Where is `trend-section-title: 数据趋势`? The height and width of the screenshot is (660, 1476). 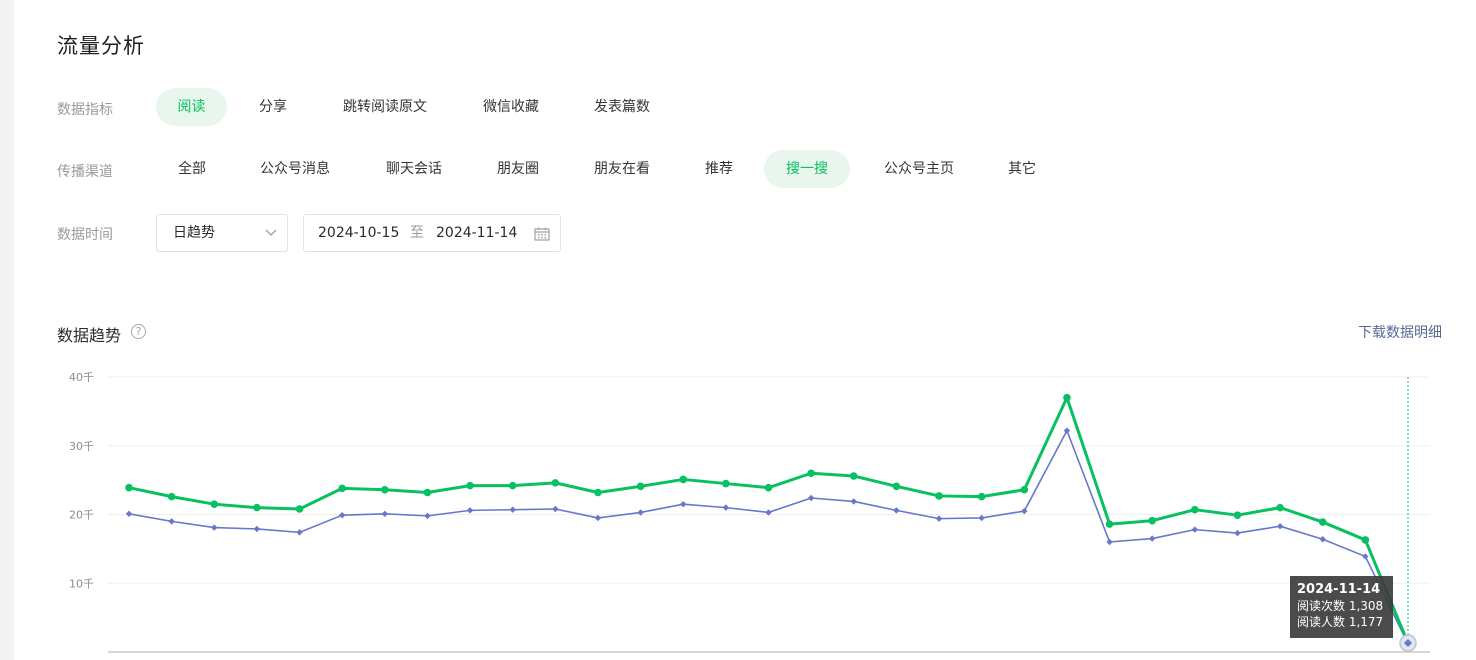
trend-section-title: 数据趋势 is located at coordinates (89, 335).